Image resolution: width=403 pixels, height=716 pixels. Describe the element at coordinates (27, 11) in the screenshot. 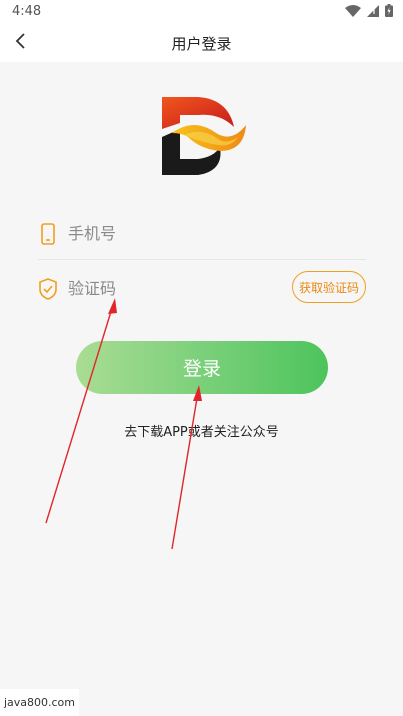

I see `status-time: 4:48` at that location.